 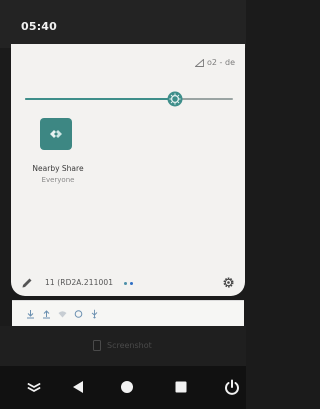 What do you see at coordinates (199, 62) in the screenshot?
I see `signal-icon` at bounding box center [199, 62].